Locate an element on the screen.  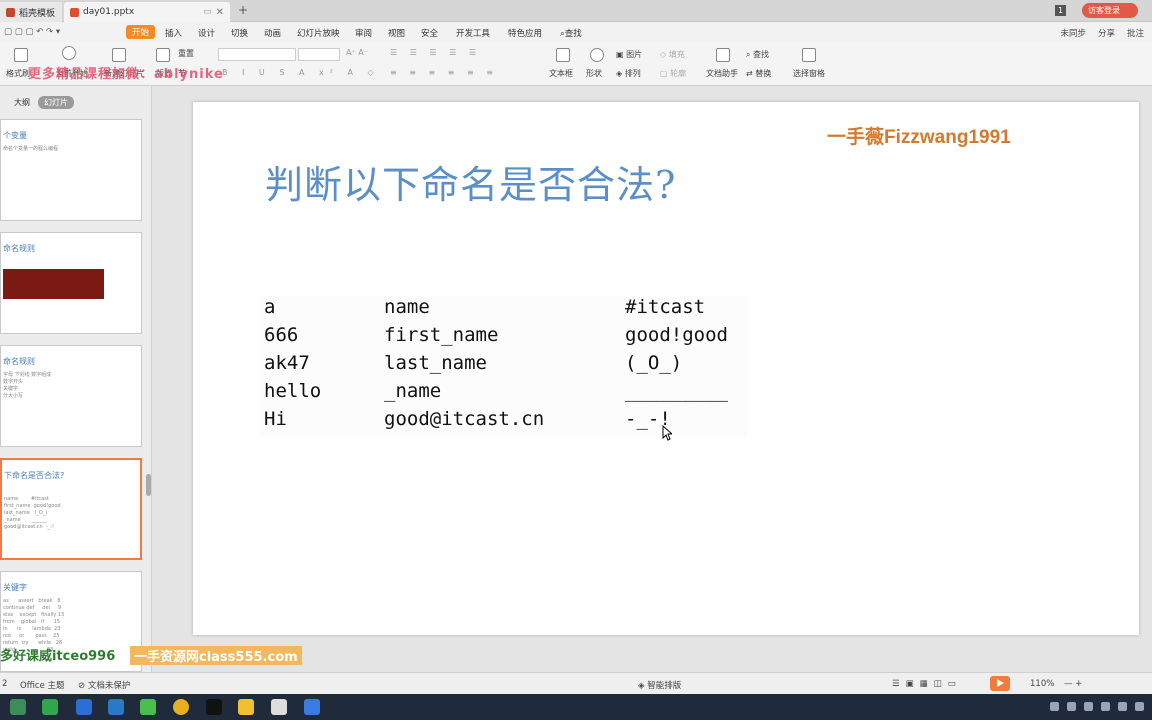
menu-developer: 开发工具 is located at coordinates (473, 33).